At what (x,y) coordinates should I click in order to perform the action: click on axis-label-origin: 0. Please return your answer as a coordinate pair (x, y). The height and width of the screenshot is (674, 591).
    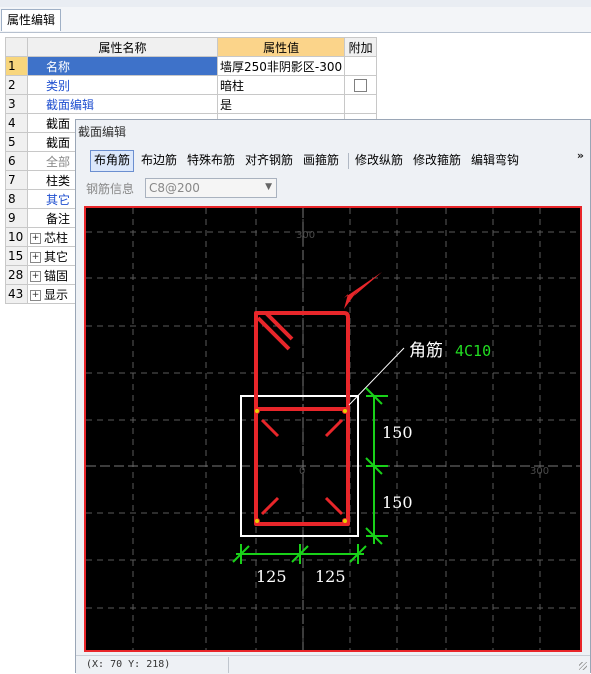
    Looking at the image, I should click on (302, 471).